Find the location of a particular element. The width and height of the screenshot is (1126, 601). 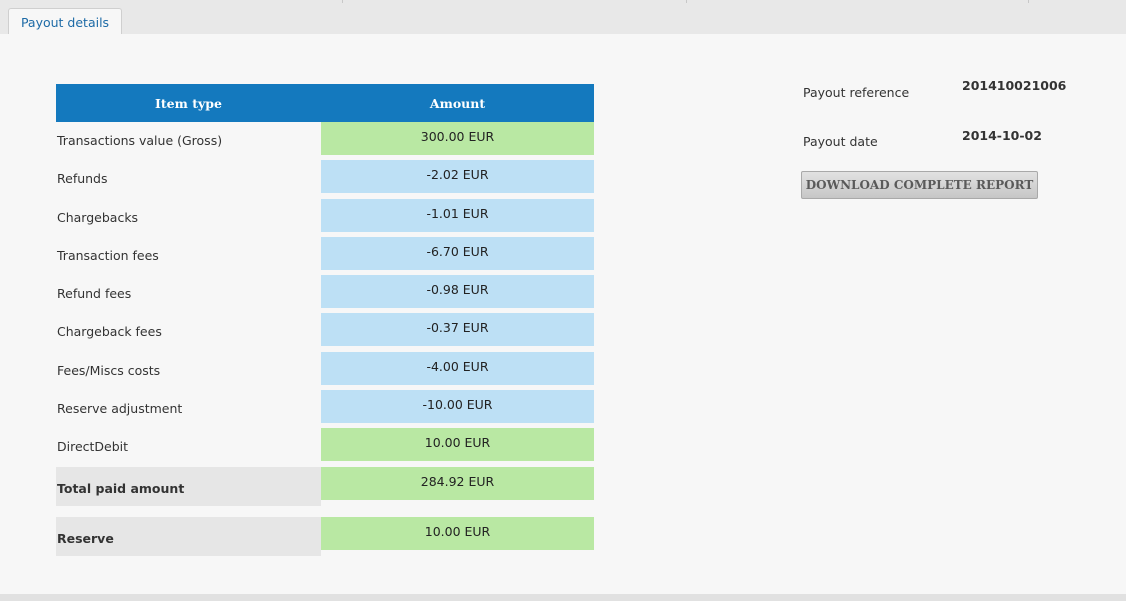

amount-cell: -1.01 EUR is located at coordinates (457, 215).